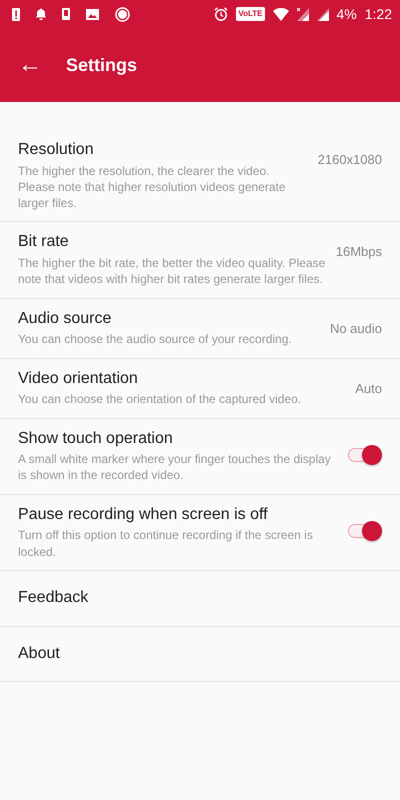  I want to click on battery-percent: 4%, so click(346, 14).